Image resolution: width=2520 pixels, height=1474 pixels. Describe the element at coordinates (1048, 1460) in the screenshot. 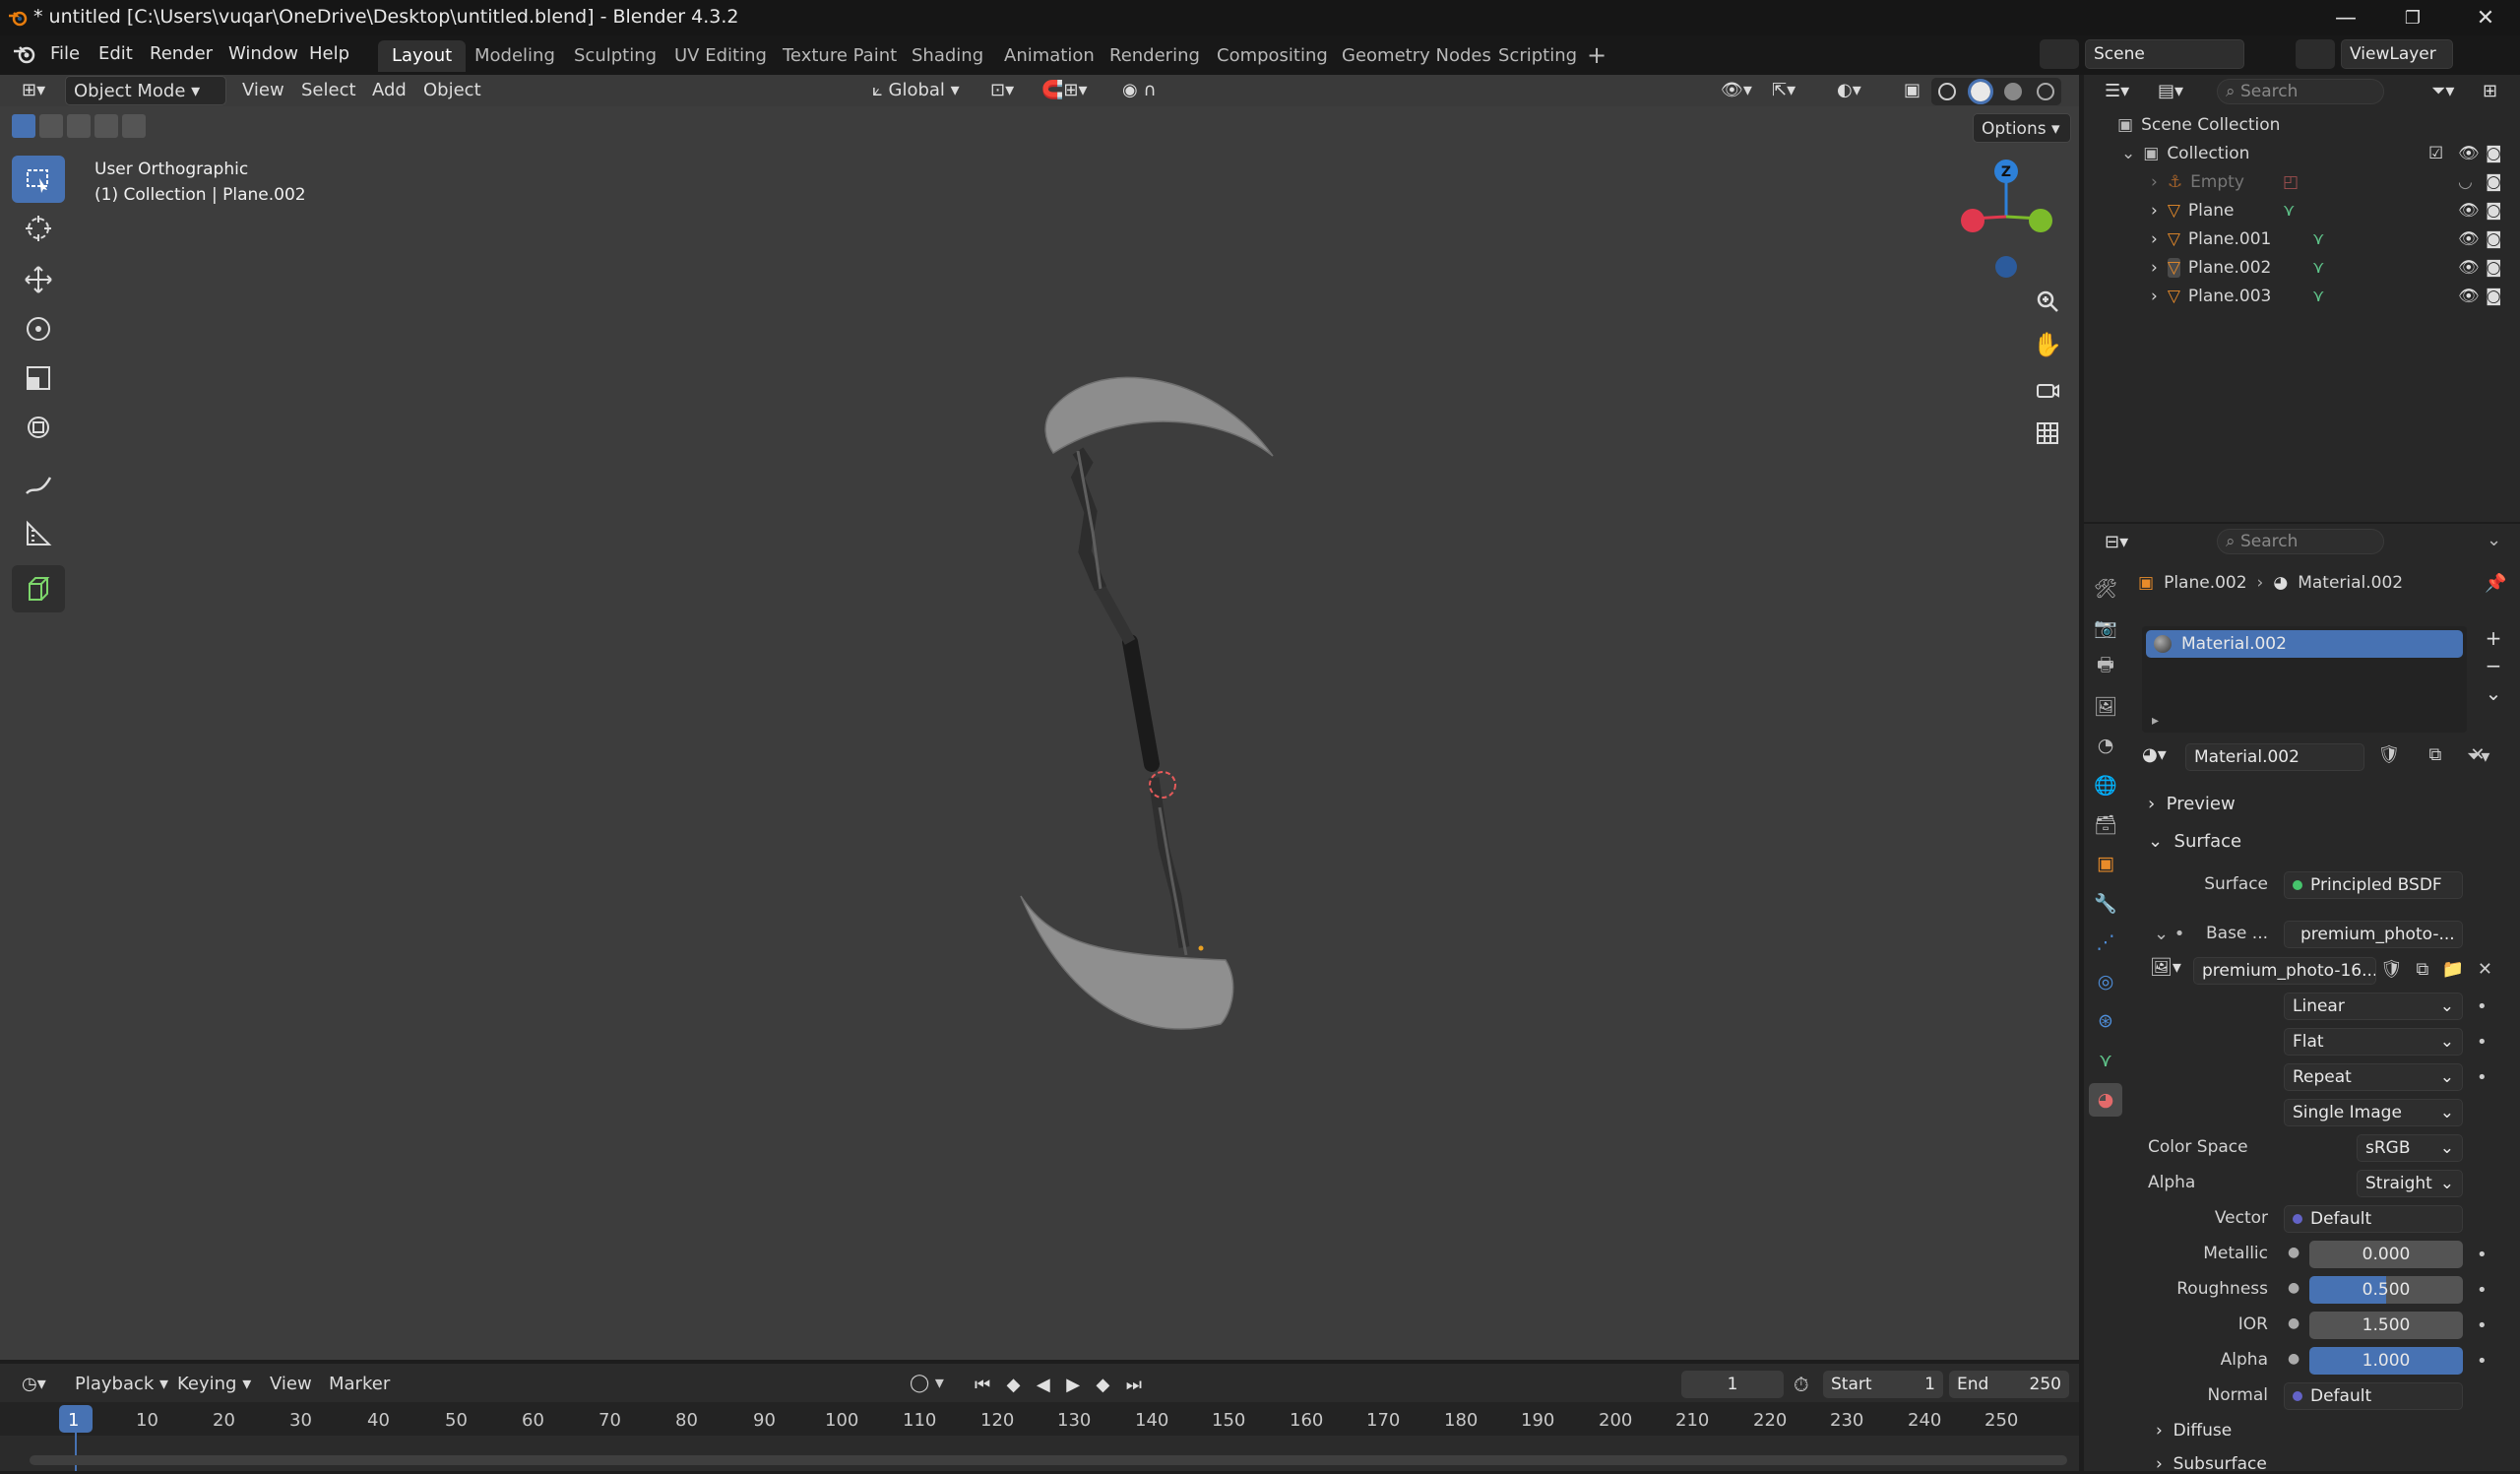

I see `timeline-scrollbar` at that location.